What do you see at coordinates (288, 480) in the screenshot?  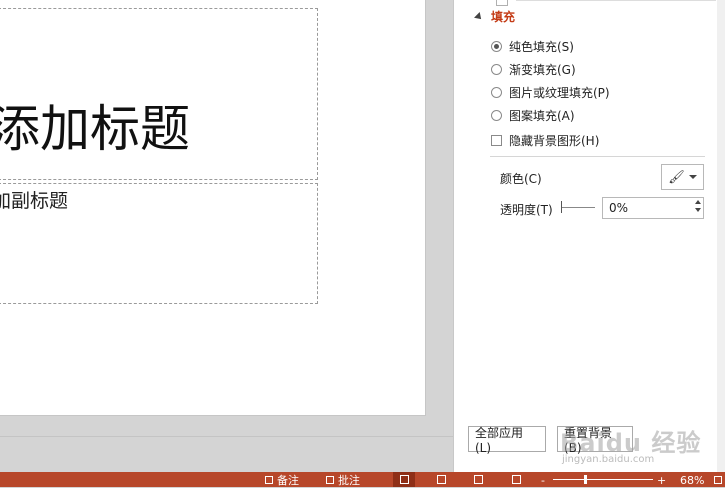 I see `notes-label: 备注` at bounding box center [288, 480].